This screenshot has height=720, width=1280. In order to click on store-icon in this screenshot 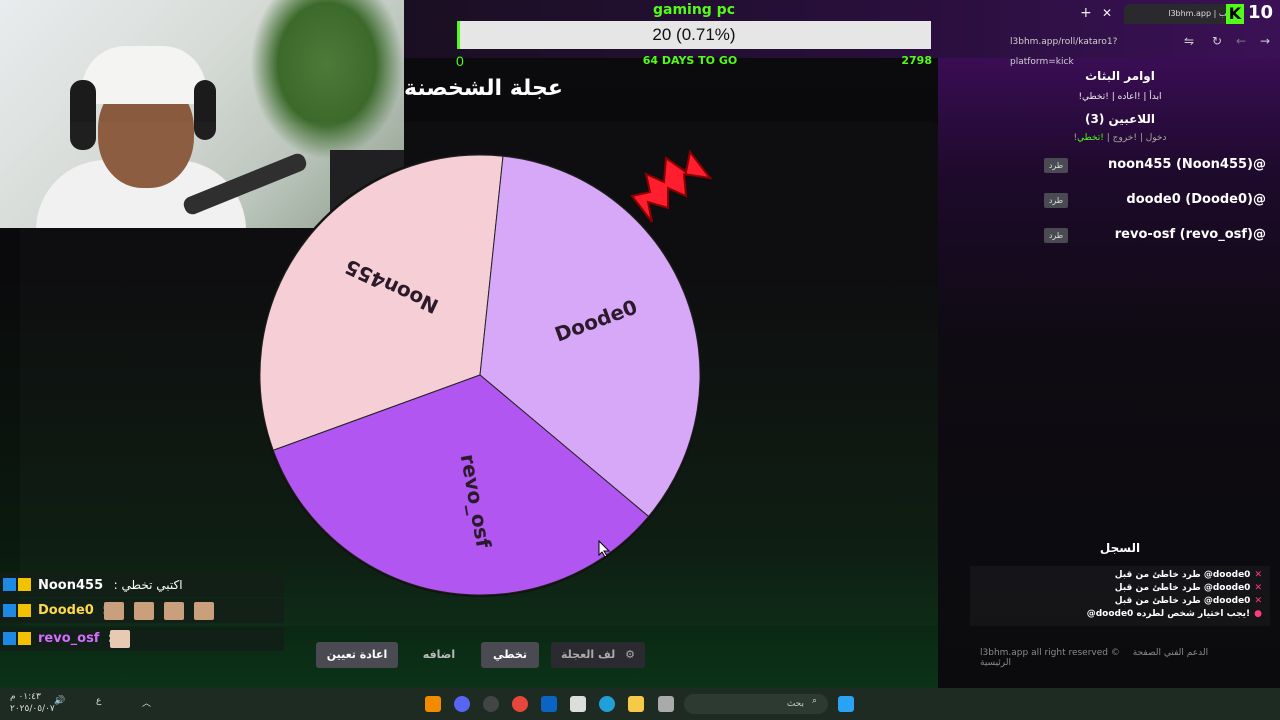, I will do `click(578, 704)`.